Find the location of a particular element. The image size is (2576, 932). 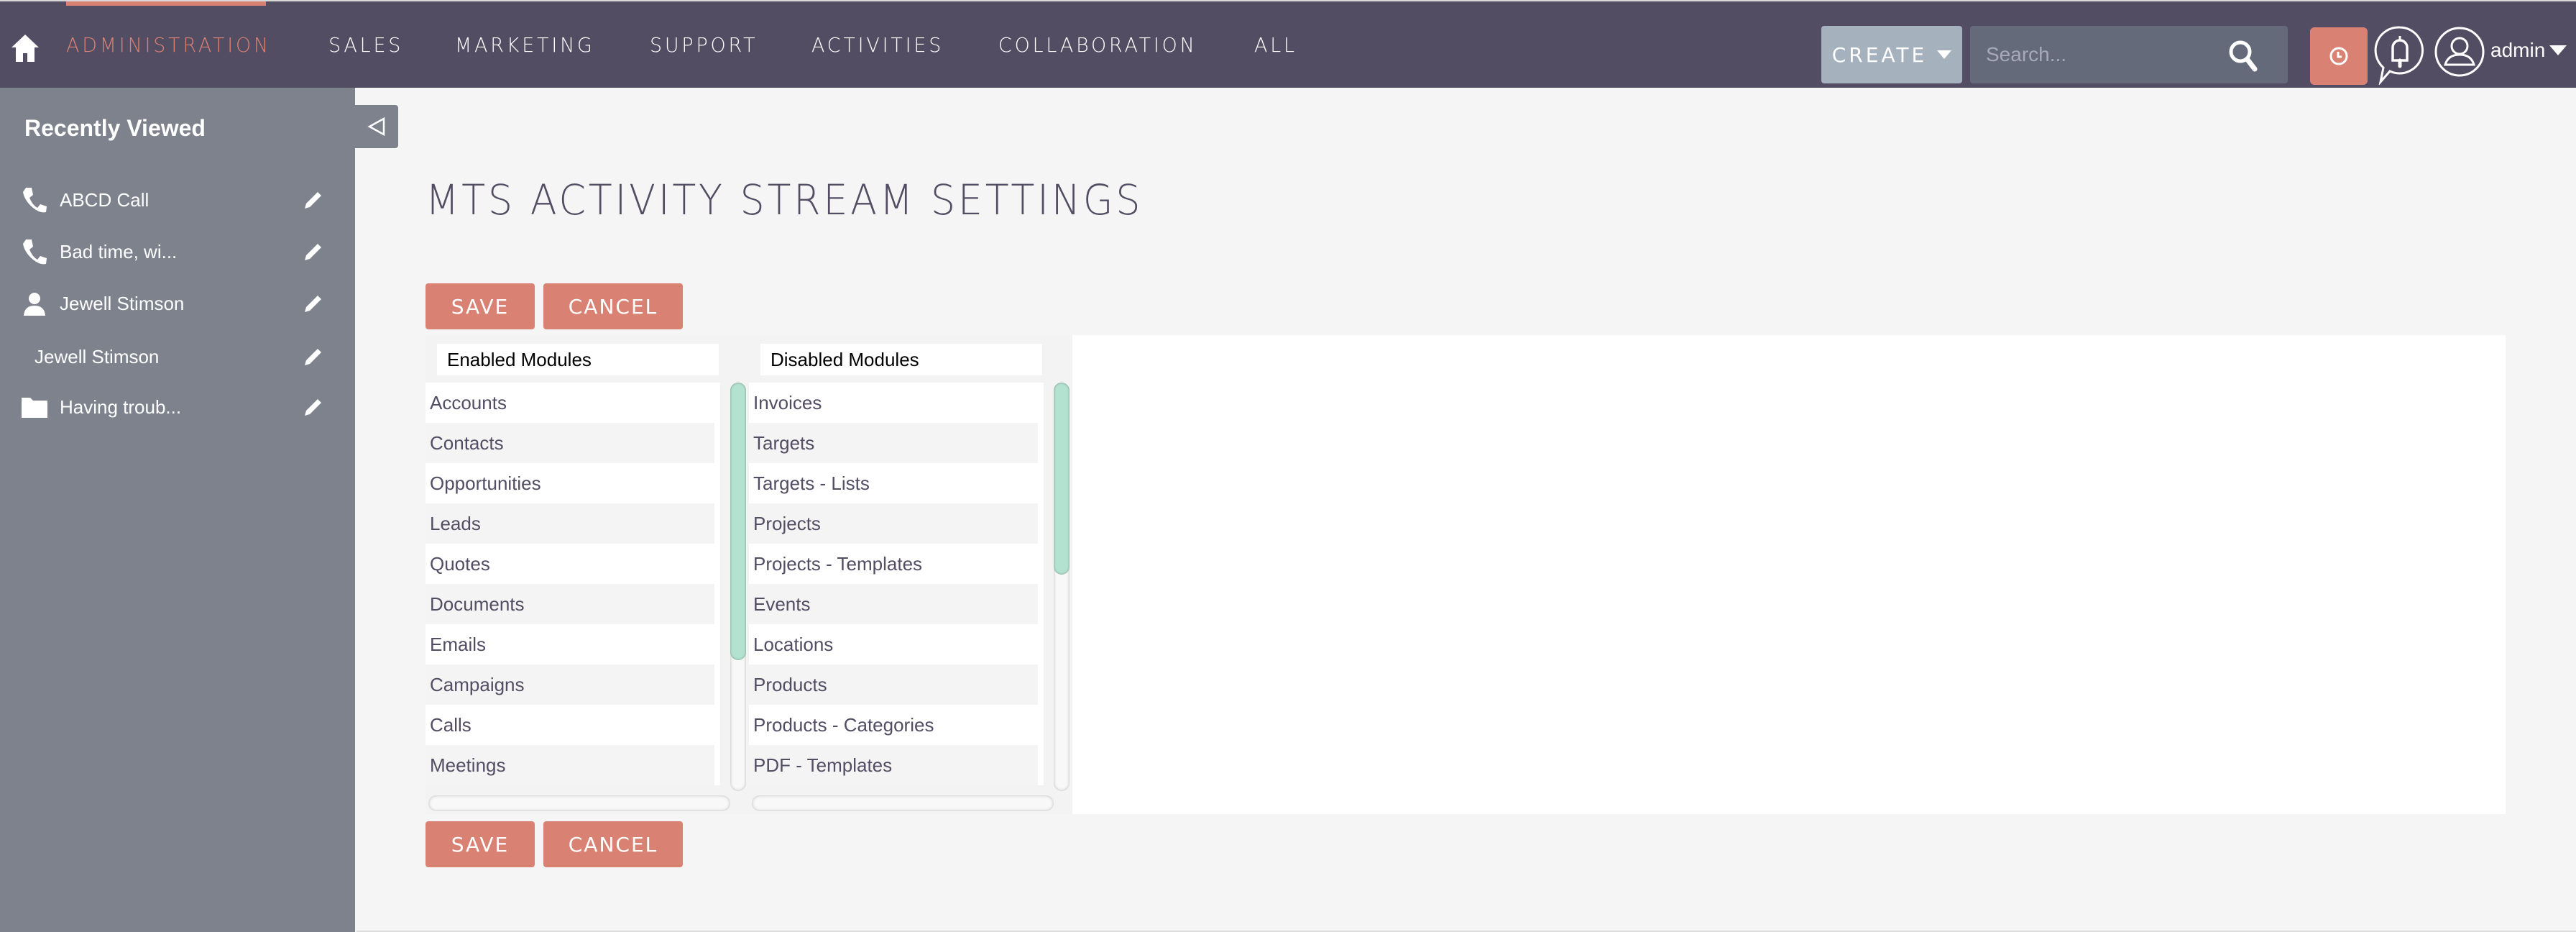

module-option: Opportunities is located at coordinates (573, 483).